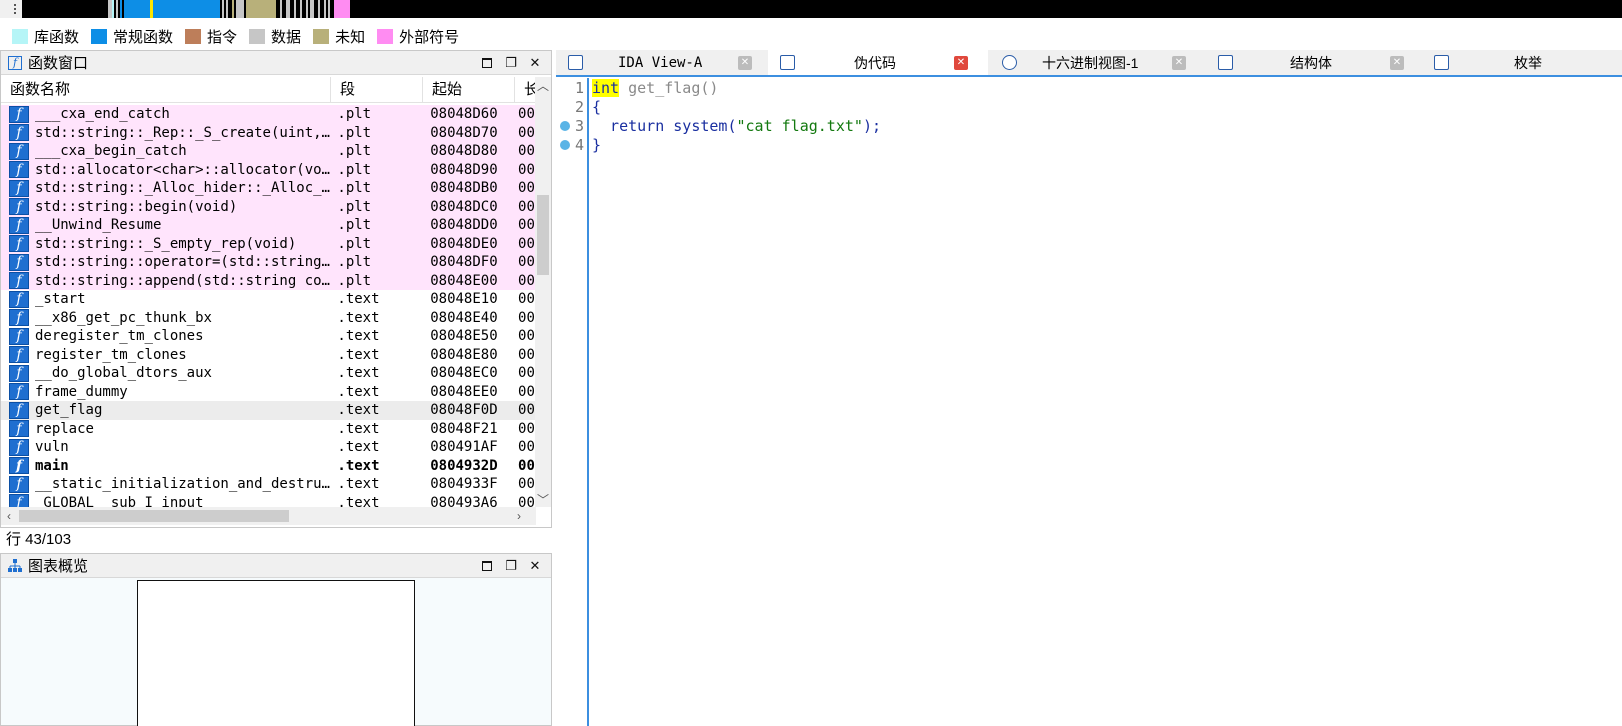  What do you see at coordinates (268, 447) in the screenshot?
I see `function-row: f vuln .text 080491AF 00` at bounding box center [268, 447].